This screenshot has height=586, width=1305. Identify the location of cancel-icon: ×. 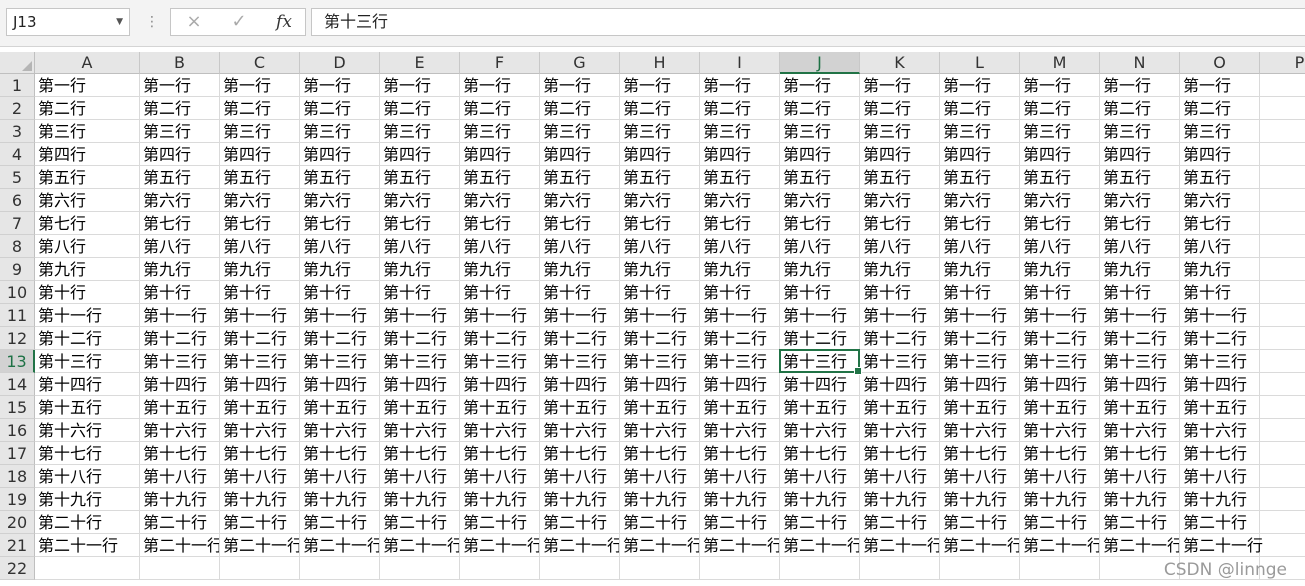
(194, 22).